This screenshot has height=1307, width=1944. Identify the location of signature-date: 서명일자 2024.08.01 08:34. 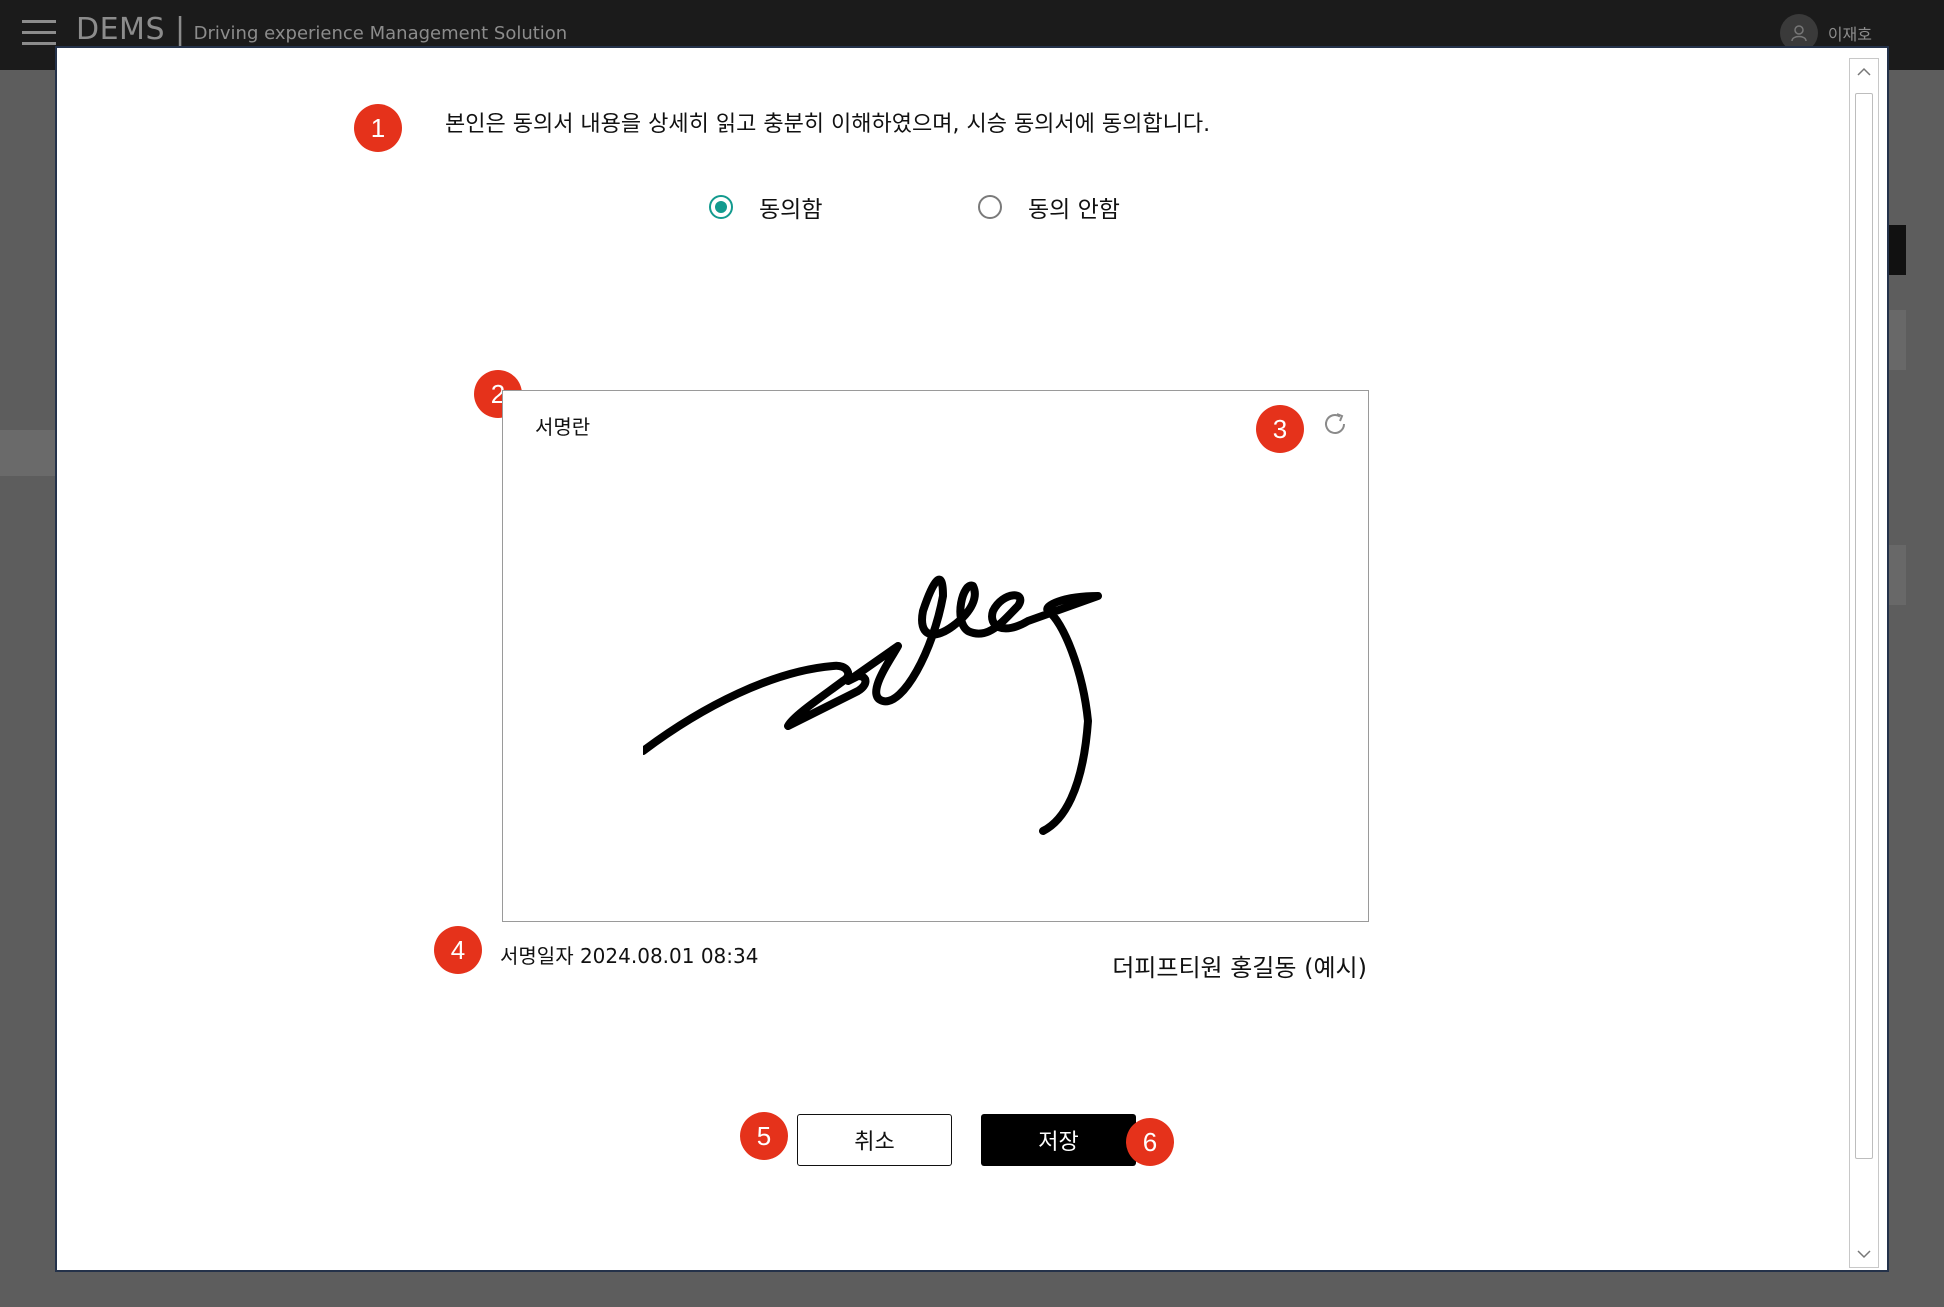
(629, 956).